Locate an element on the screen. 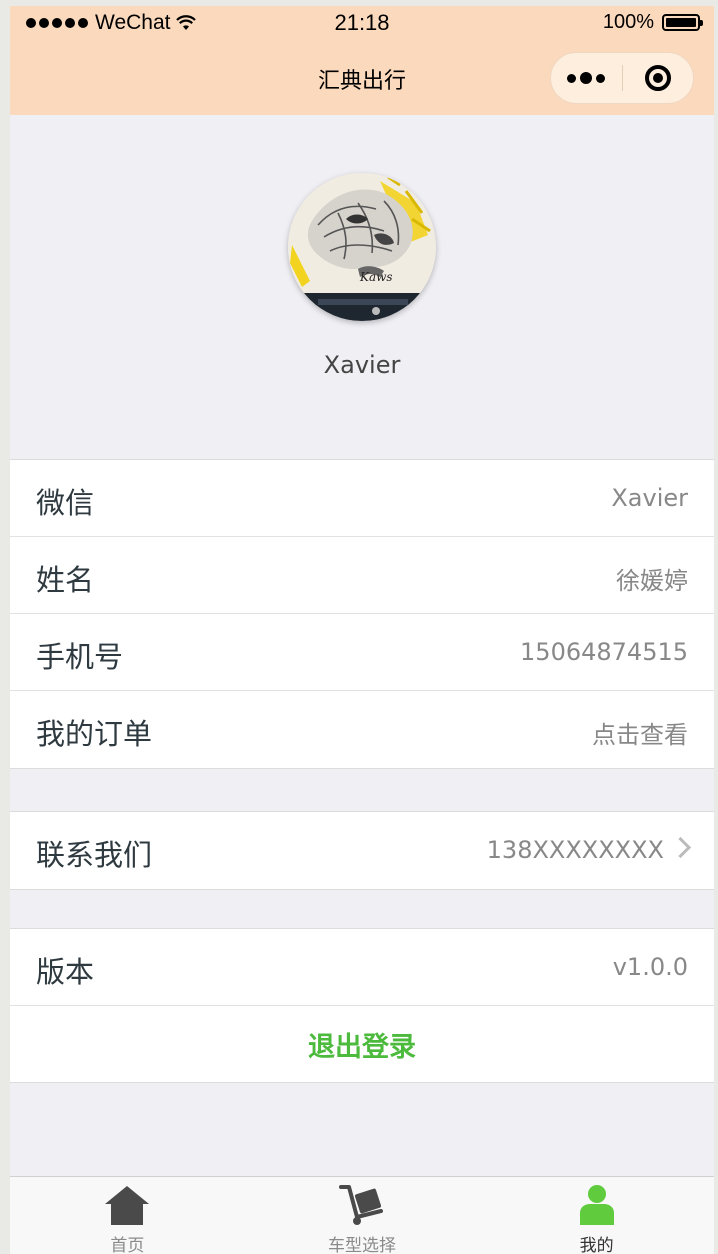  logout-button: 退出登录 is located at coordinates (362, 1044).